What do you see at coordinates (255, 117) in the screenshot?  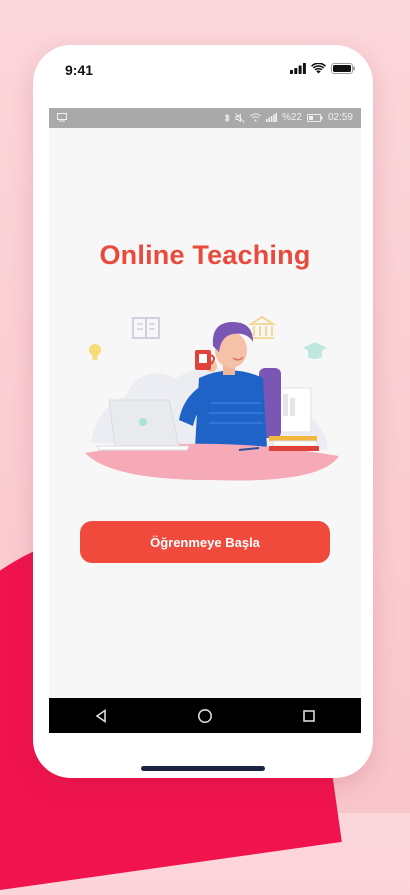 I see `android-wifi-icon` at bounding box center [255, 117].